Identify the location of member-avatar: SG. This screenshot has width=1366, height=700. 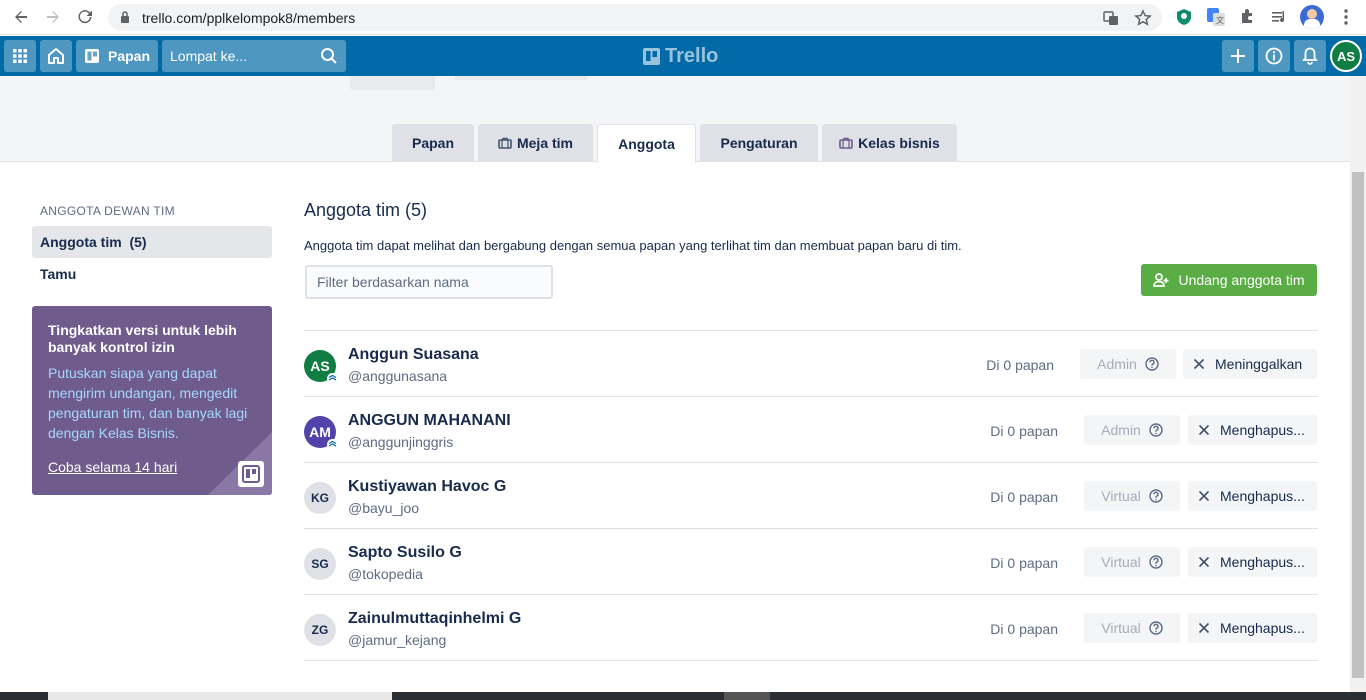
(320, 564).